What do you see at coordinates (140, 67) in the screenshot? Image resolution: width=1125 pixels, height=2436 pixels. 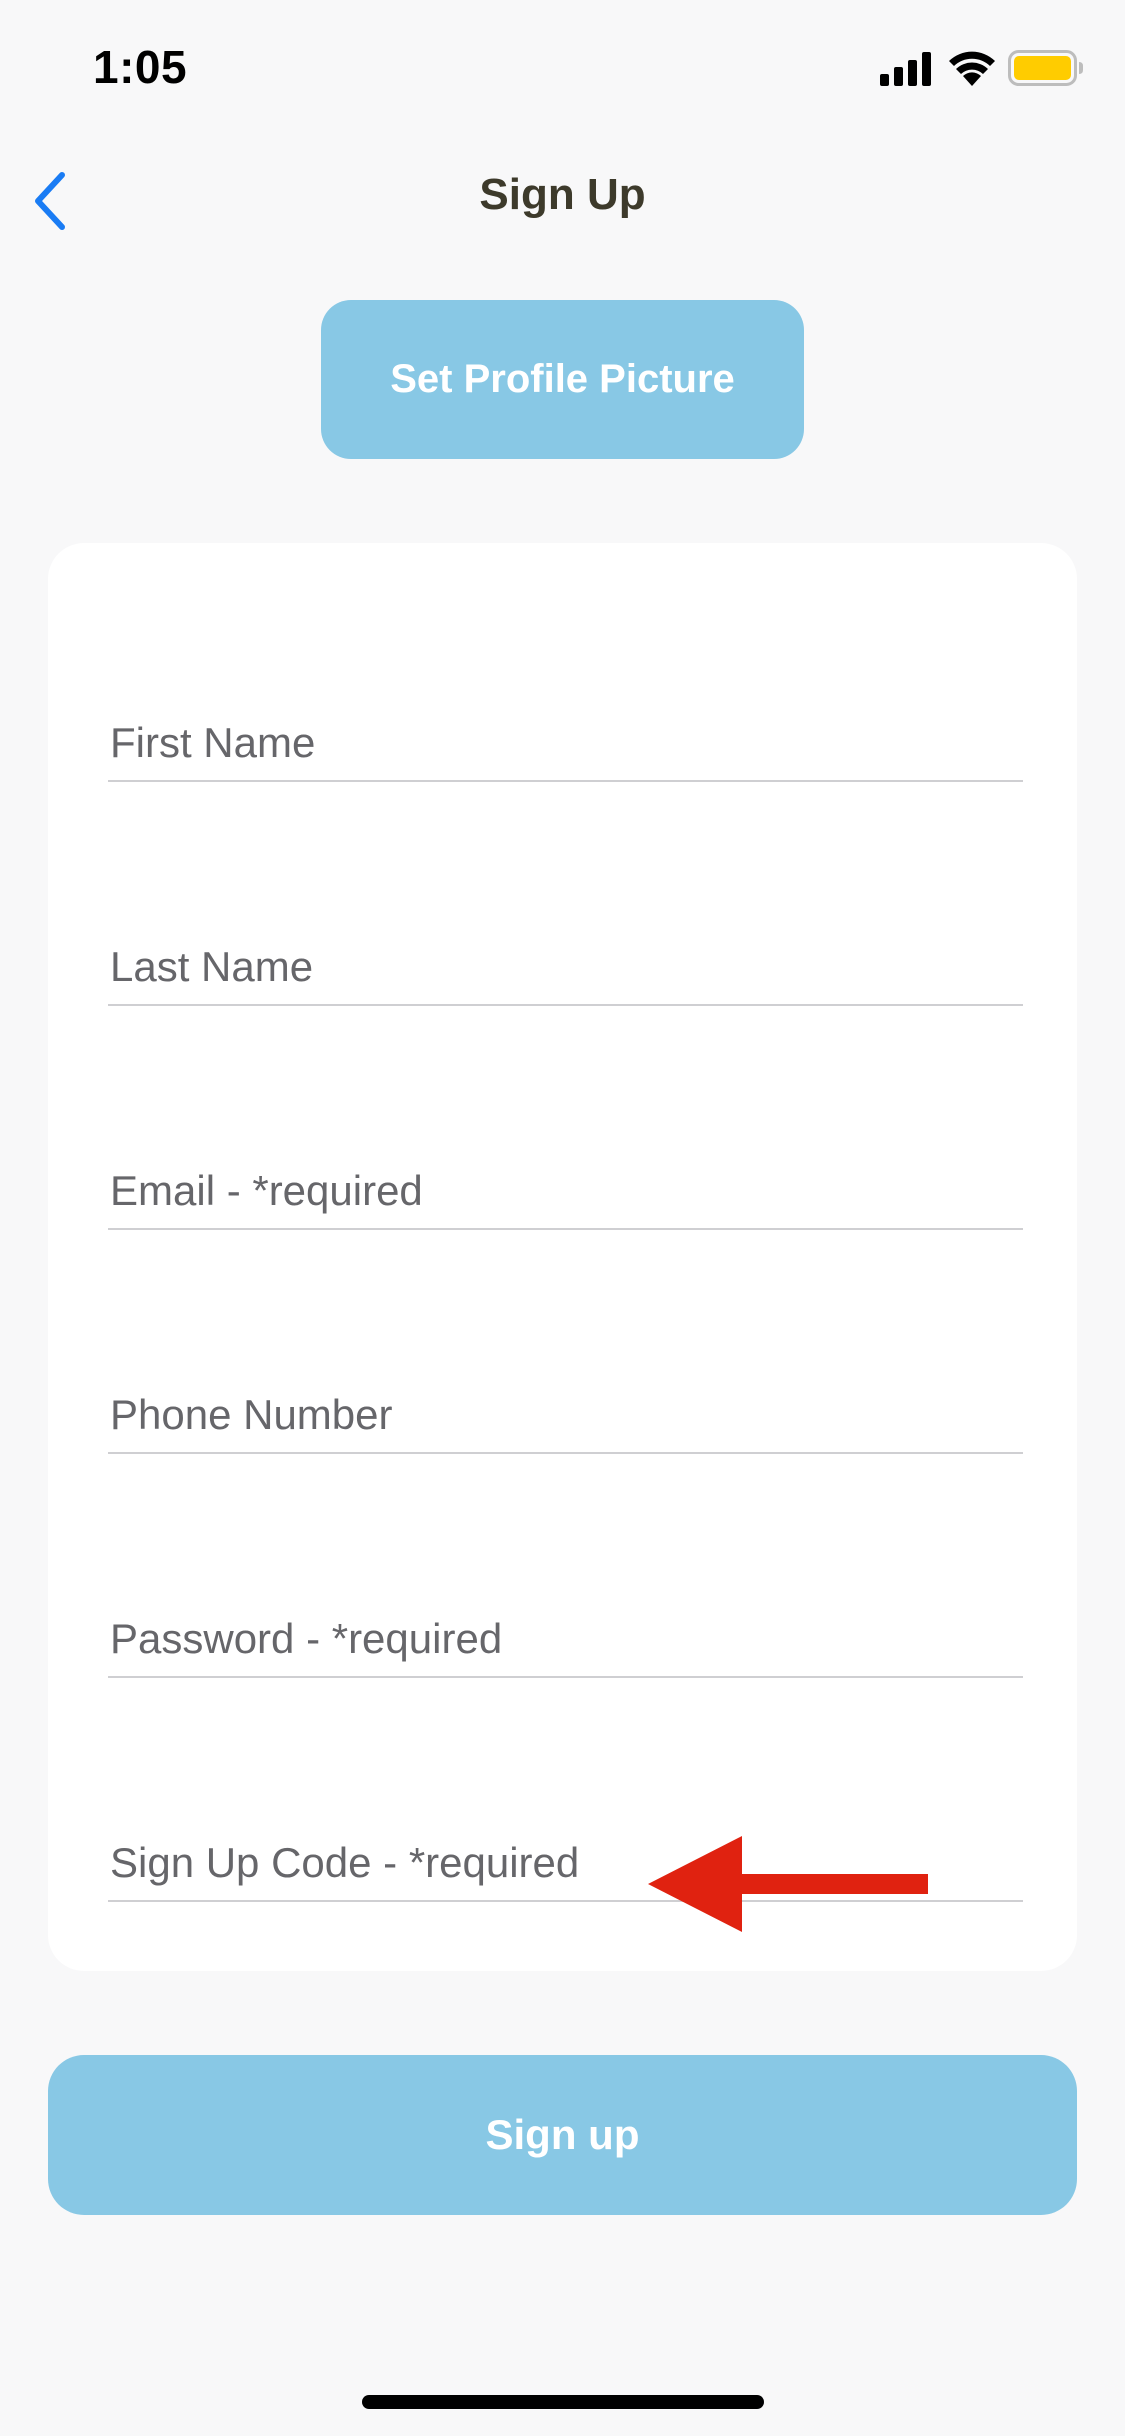 I see `status-time: 1:05` at bounding box center [140, 67].